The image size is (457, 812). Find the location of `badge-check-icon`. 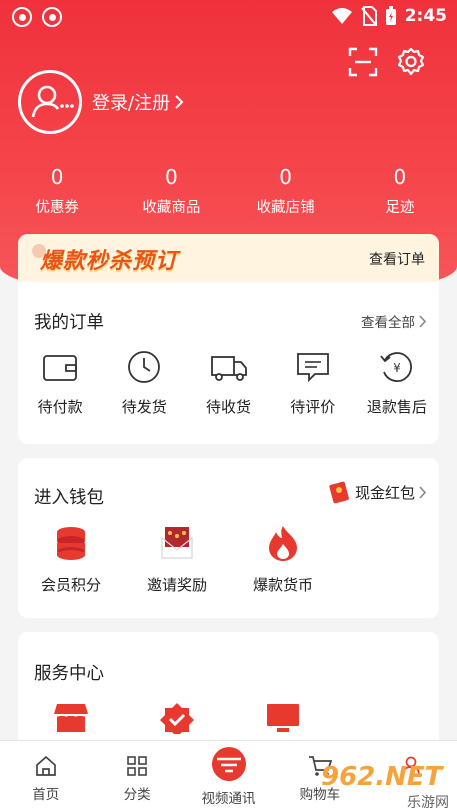

badge-check-icon is located at coordinates (177, 718).